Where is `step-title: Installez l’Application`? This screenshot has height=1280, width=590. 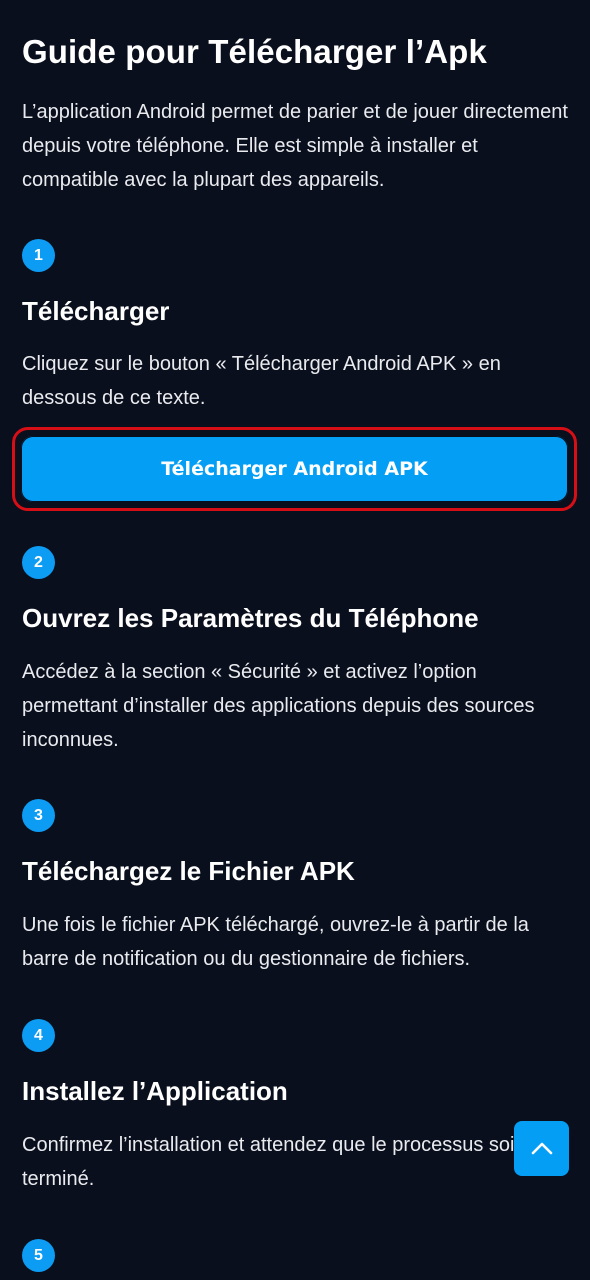 step-title: Installez l’Application is located at coordinates (155, 1091).